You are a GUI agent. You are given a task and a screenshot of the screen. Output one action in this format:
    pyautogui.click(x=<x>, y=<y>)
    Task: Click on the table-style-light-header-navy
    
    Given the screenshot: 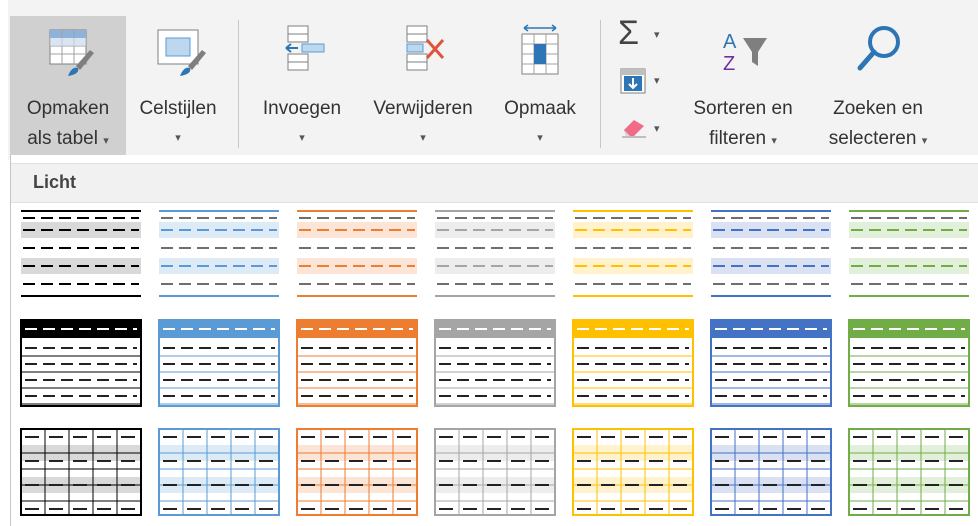 What is the action you would take?
    pyautogui.click(x=771, y=364)
    